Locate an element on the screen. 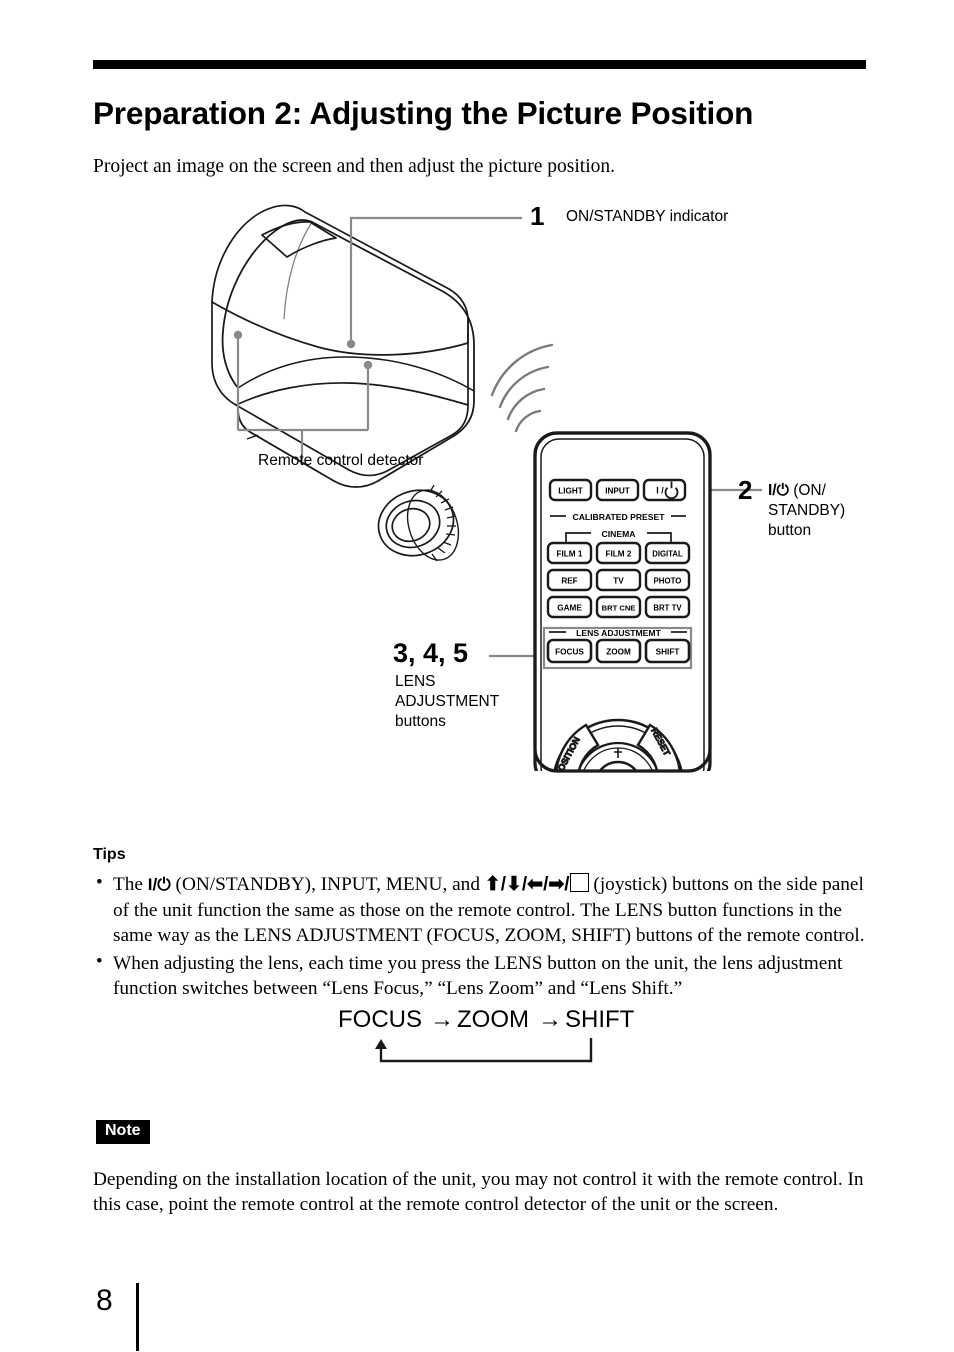 Image resolution: width=954 pixels, height=1352 pixels. callout-power-suffix: (ON/ is located at coordinates (807, 490).